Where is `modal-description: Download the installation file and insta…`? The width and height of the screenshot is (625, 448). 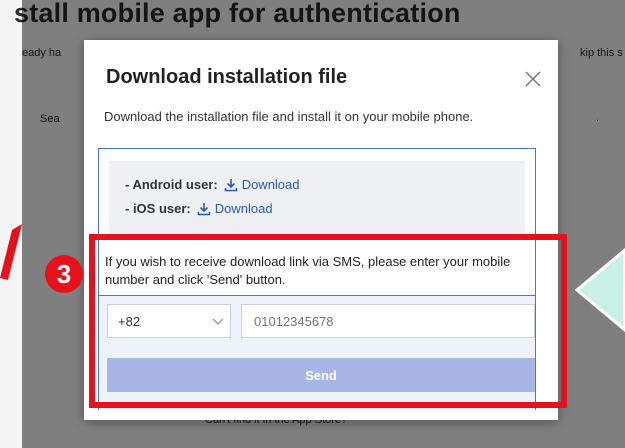 modal-description: Download the installation file and insta… is located at coordinates (289, 116).